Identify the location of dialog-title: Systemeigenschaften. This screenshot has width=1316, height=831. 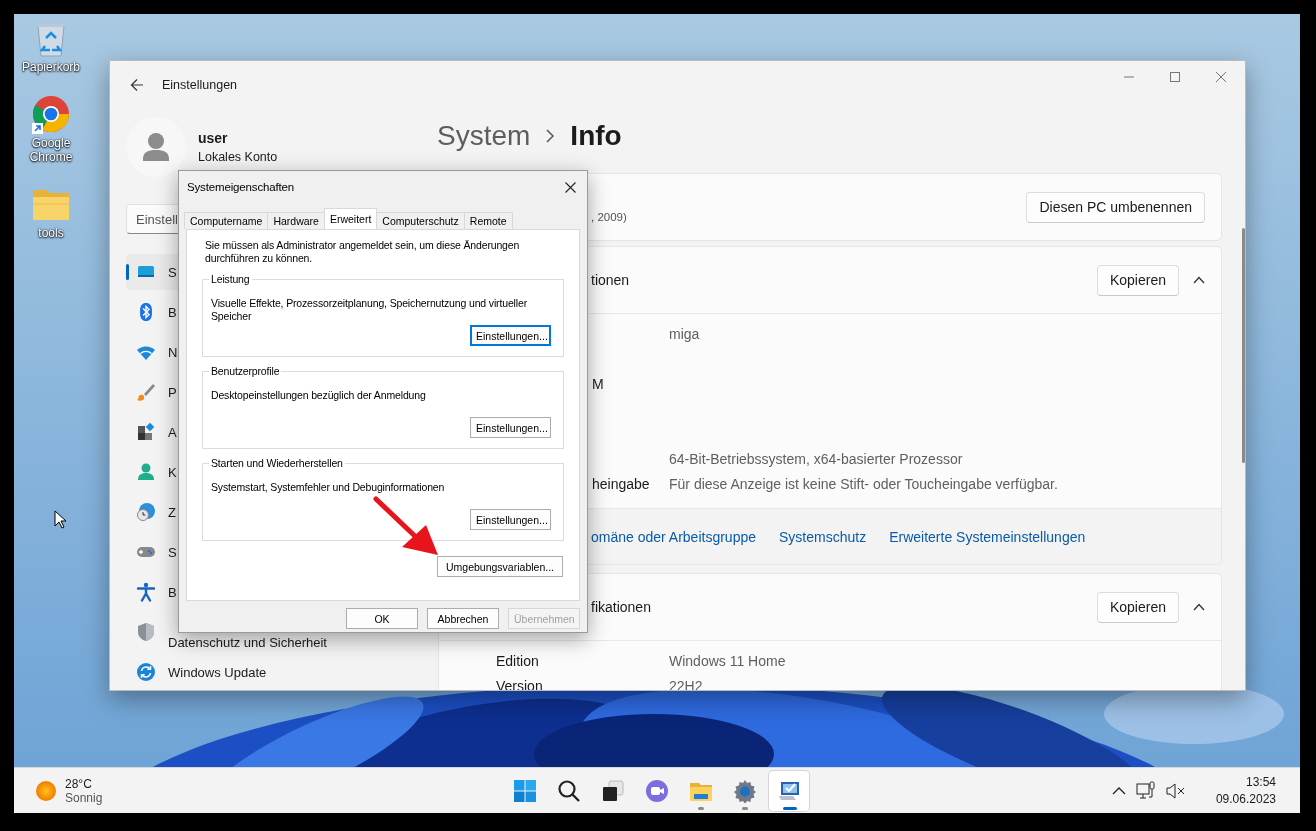
(241, 187).